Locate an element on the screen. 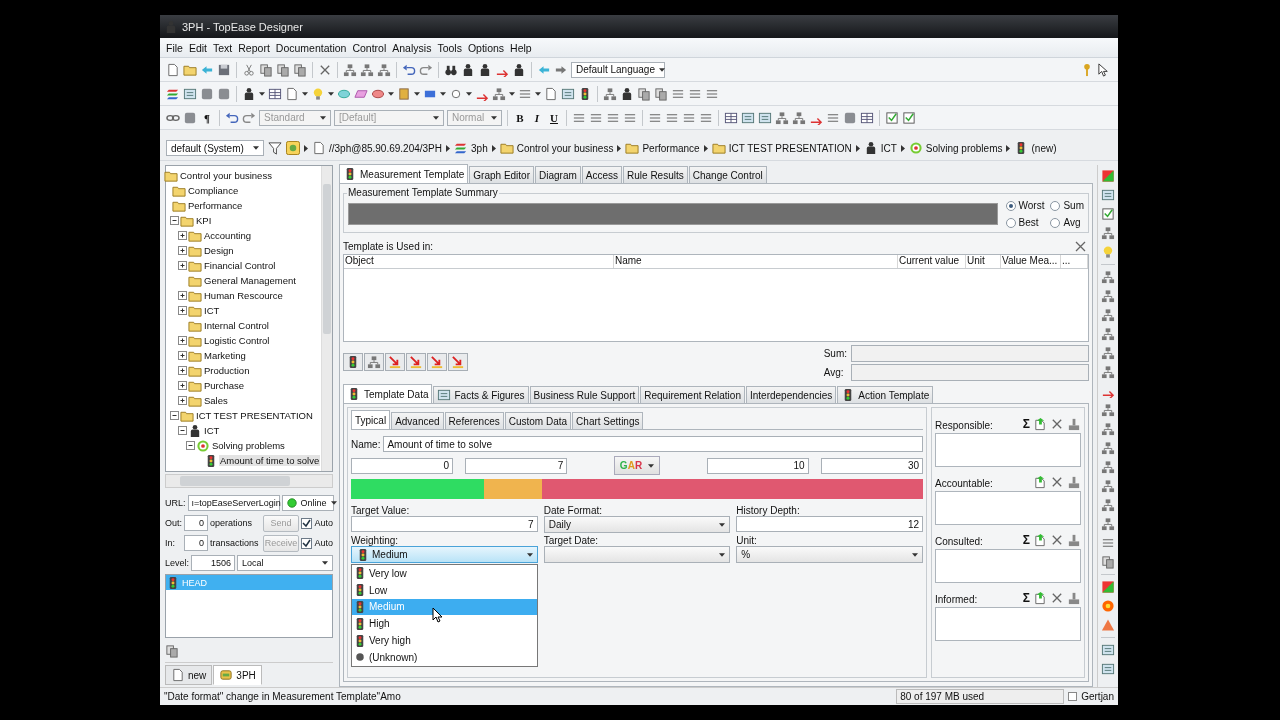 This screenshot has height=720, width=1280. tab: 3PH is located at coordinates (237, 675).